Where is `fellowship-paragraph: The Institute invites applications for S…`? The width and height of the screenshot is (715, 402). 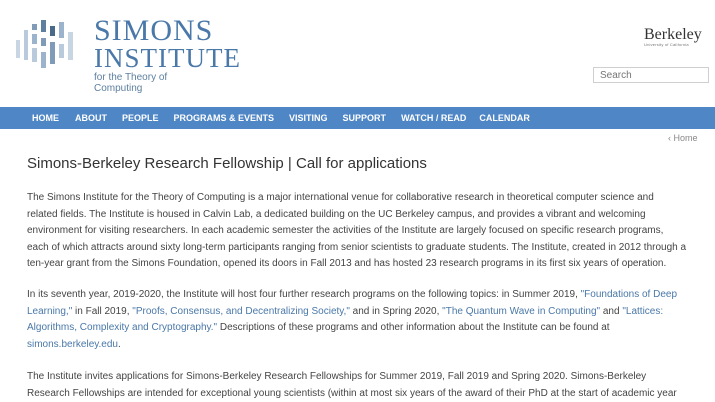 fellowship-paragraph: The Institute invites applications for S… is located at coordinates (352, 385).